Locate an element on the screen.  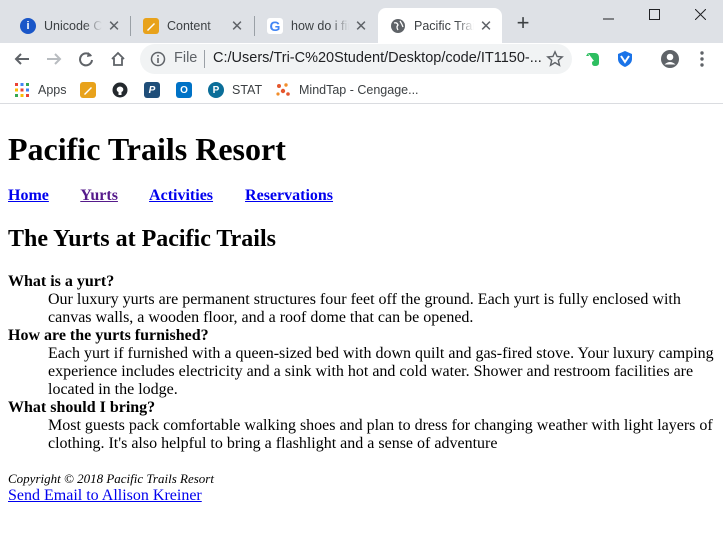
bookmark-github is located at coordinates (120, 90).